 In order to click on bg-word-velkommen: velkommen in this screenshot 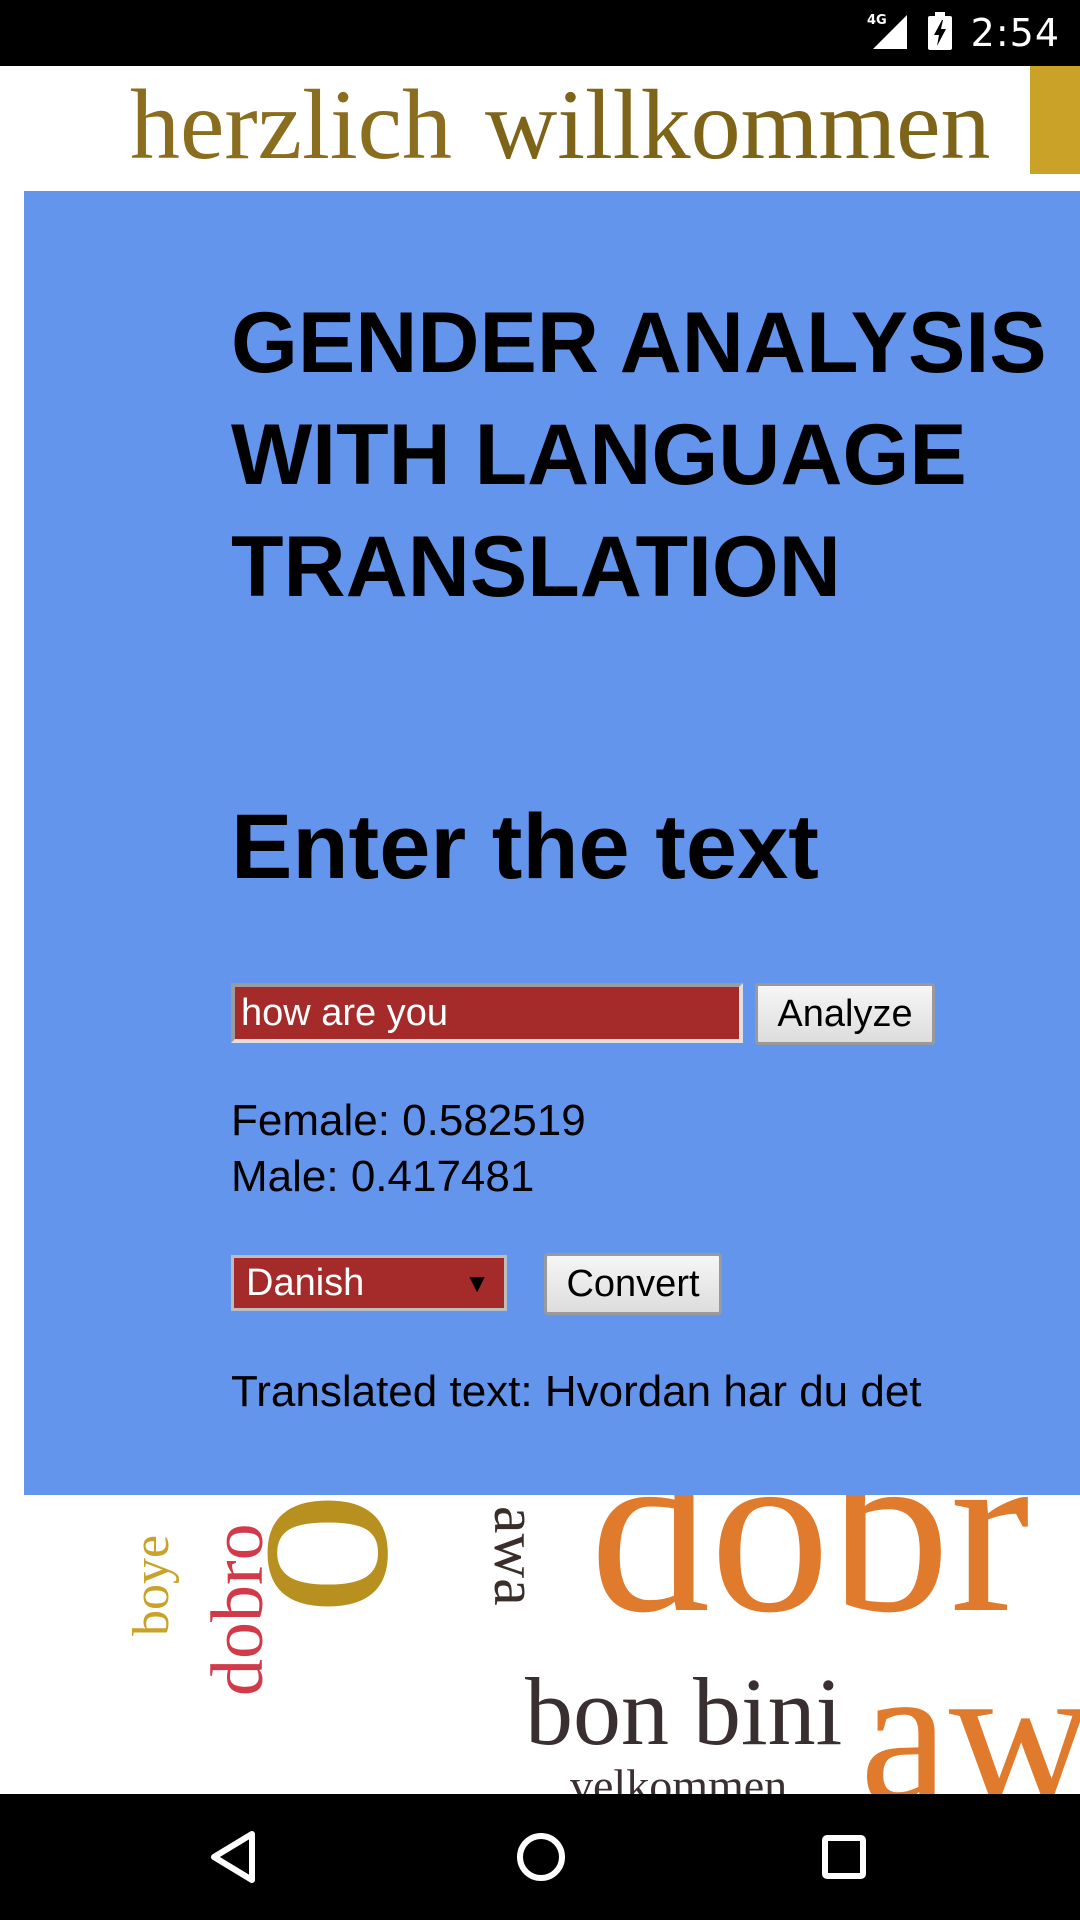, I will do `click(678, 1777)`.